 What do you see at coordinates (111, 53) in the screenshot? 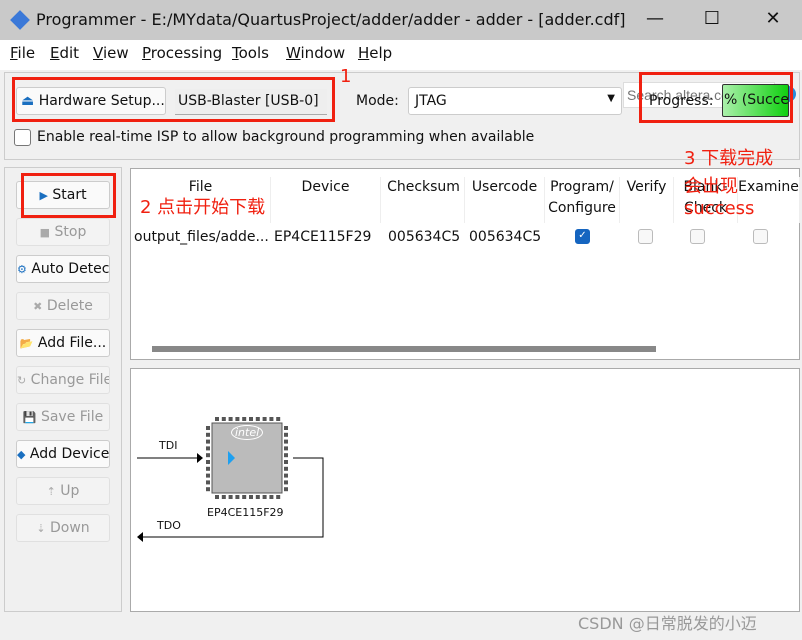
I see `menu-view: View` at bounding box center [111, 53].